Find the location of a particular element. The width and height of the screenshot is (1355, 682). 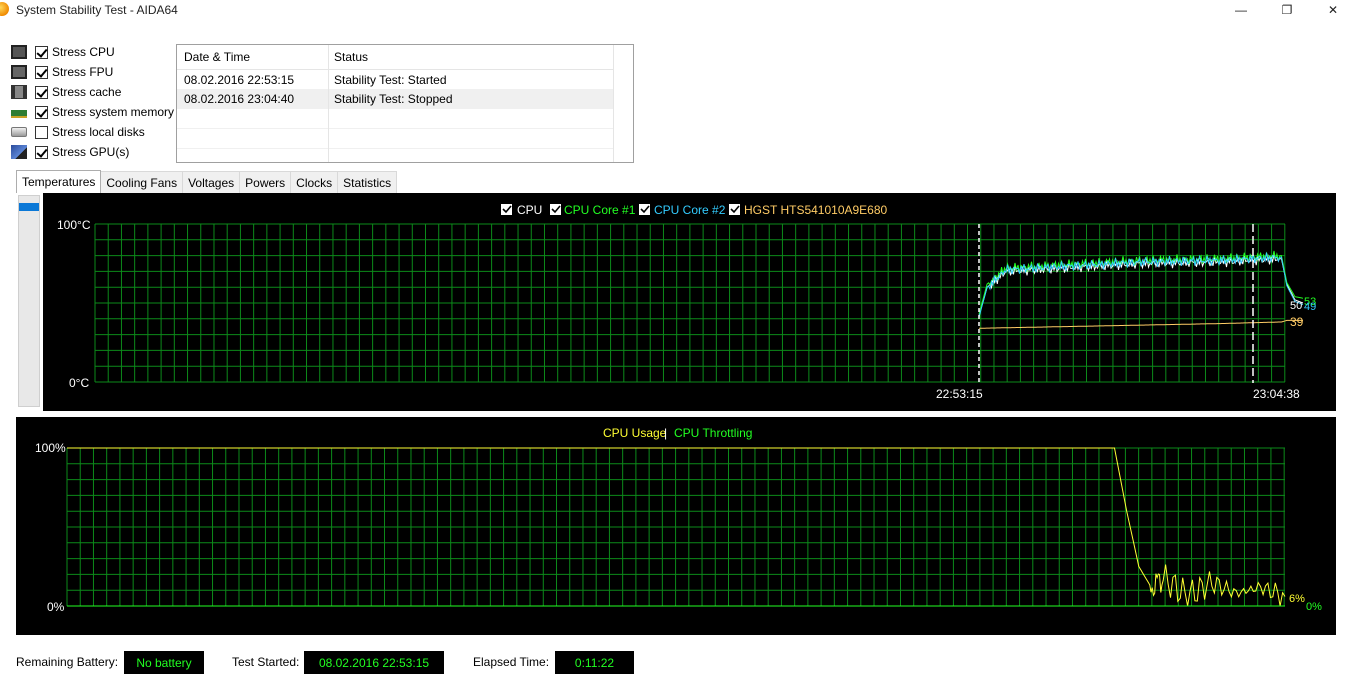

aida64-app-icon is located at coordinates (4, 9).